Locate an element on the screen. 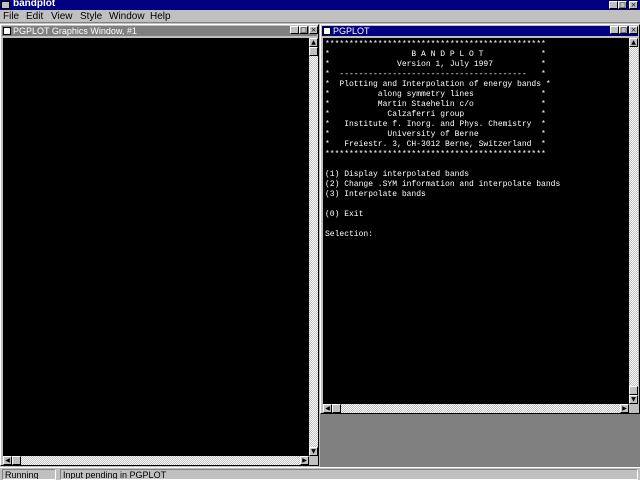  console-window-title-bar: PGPLOT _ □ × is located at coordinates (480, 31).